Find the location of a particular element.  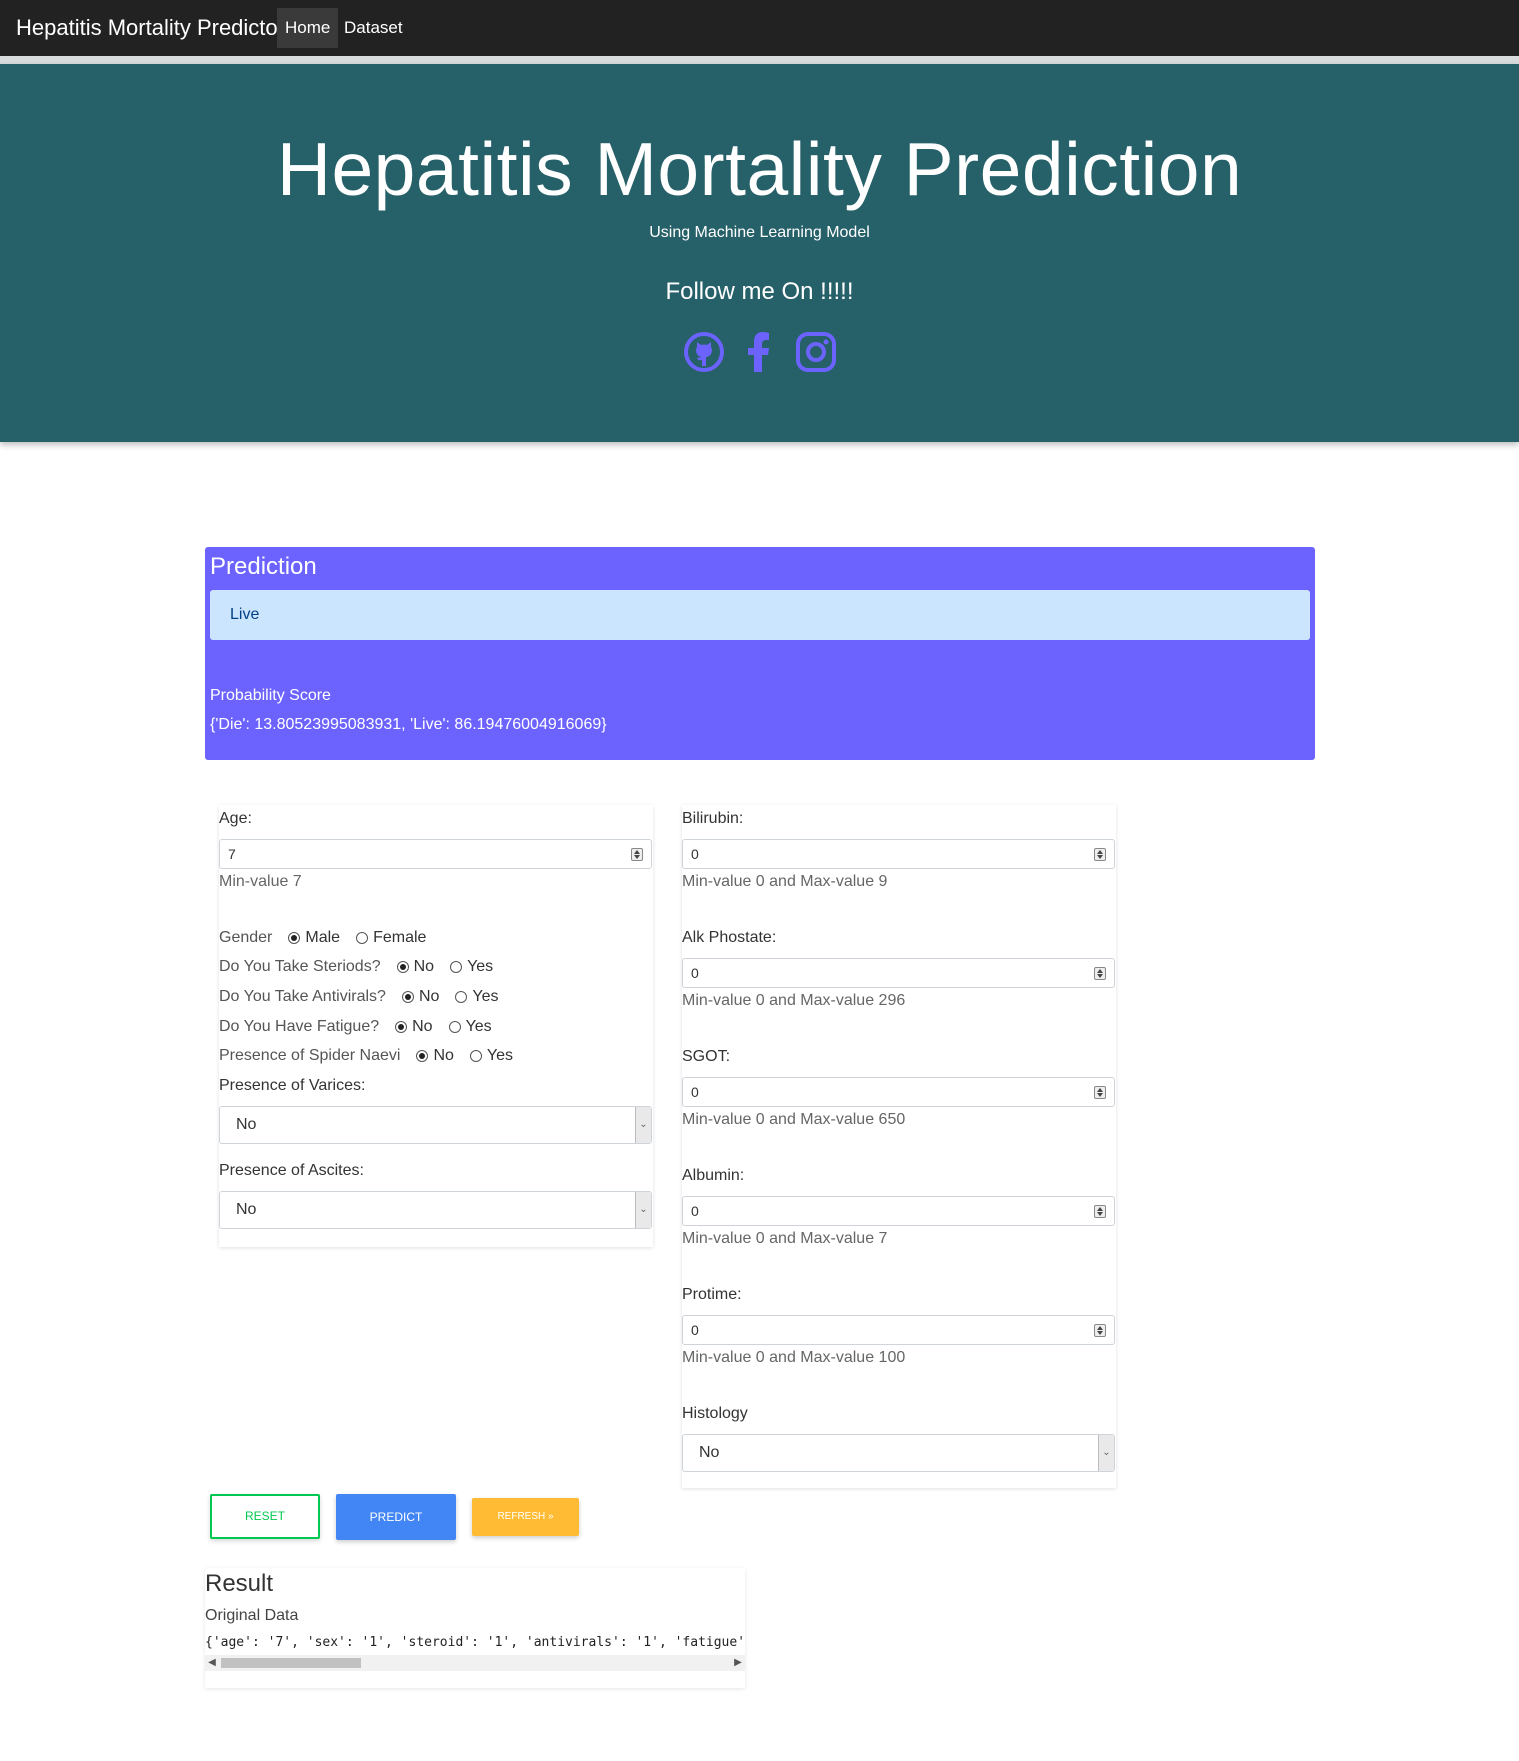

navbar-divider is located at coordinates (759, 60).